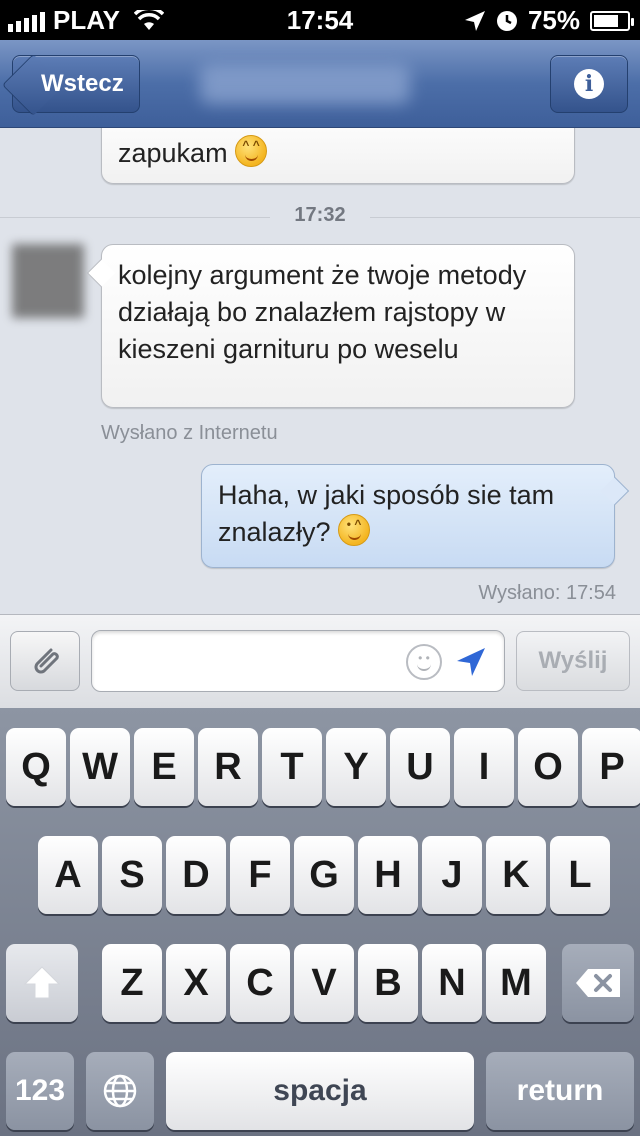 The width and height of the screenshot is (640, 1136). What do you see at coordinates (164, 767) in the screenshot?
I see `key-e: E` at bounding box center [164, 767].